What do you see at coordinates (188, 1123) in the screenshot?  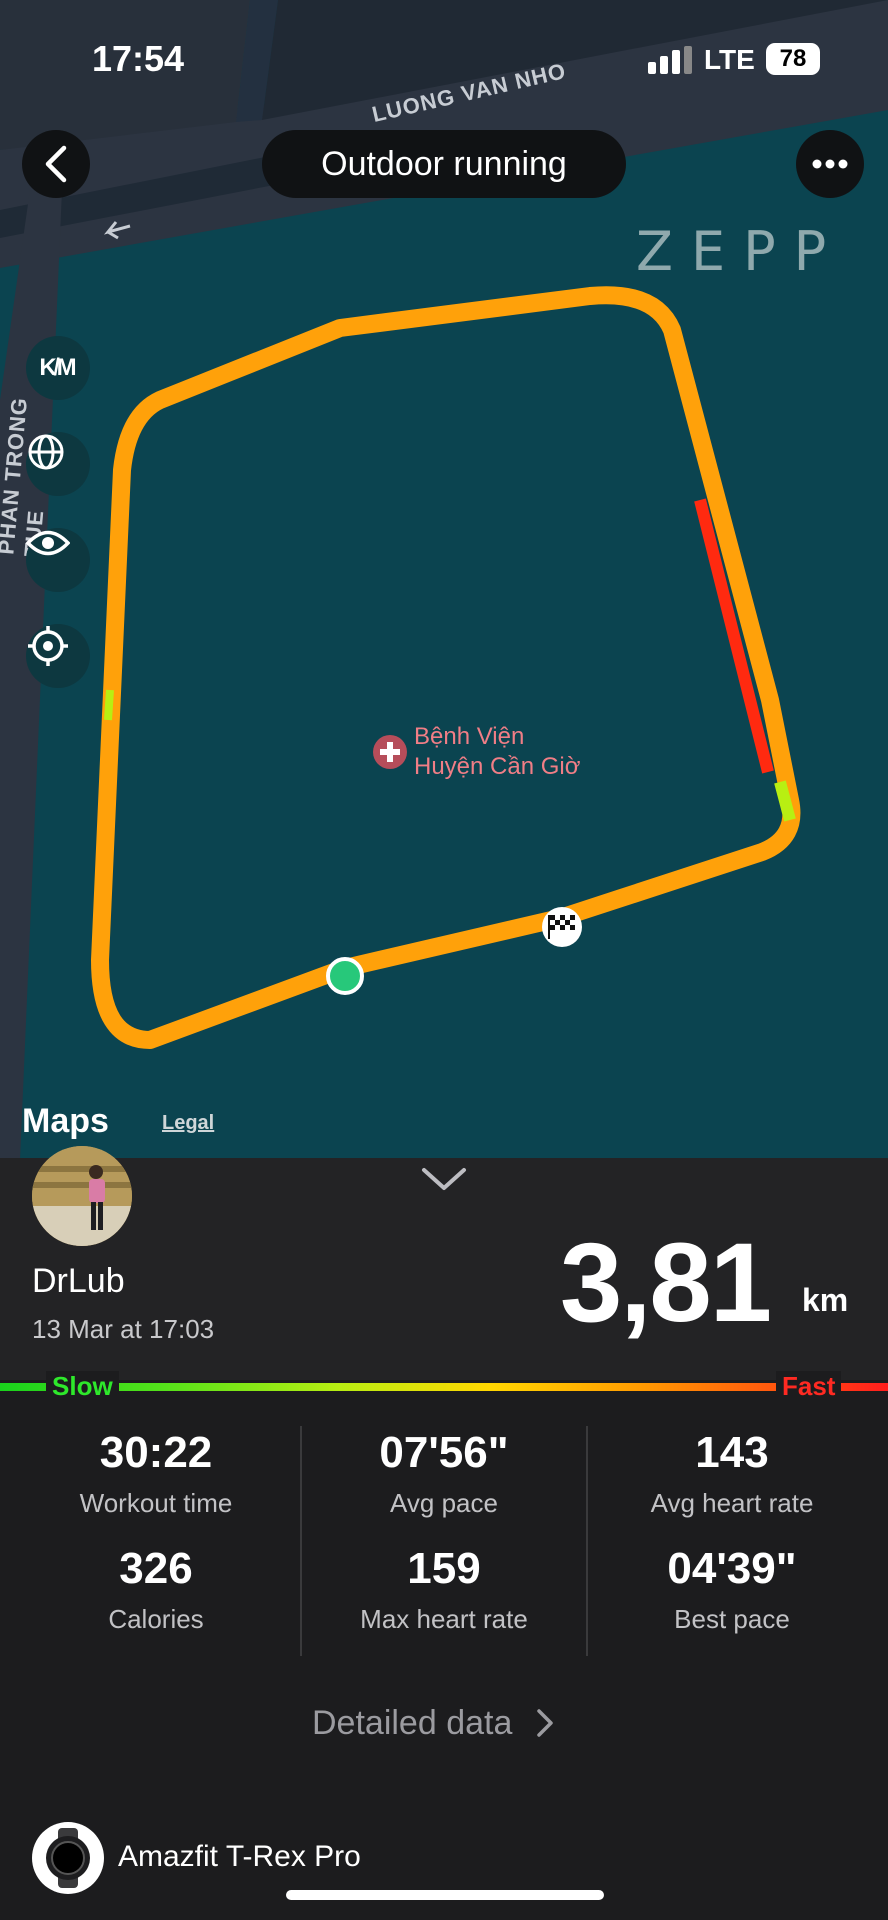 I see `legal-link: Legal` at bounding box center [188, 1123].